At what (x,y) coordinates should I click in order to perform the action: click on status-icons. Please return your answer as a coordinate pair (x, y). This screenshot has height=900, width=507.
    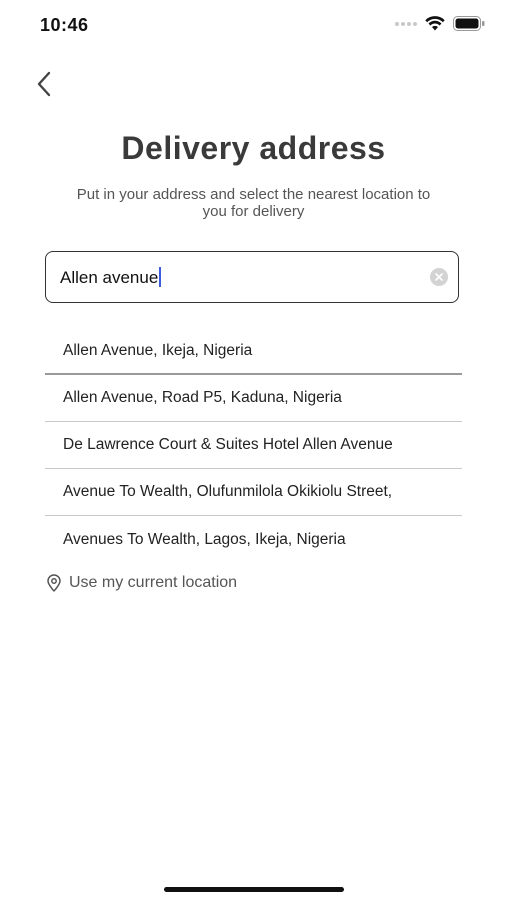
    Looking at the image, I should click on (440, 23).